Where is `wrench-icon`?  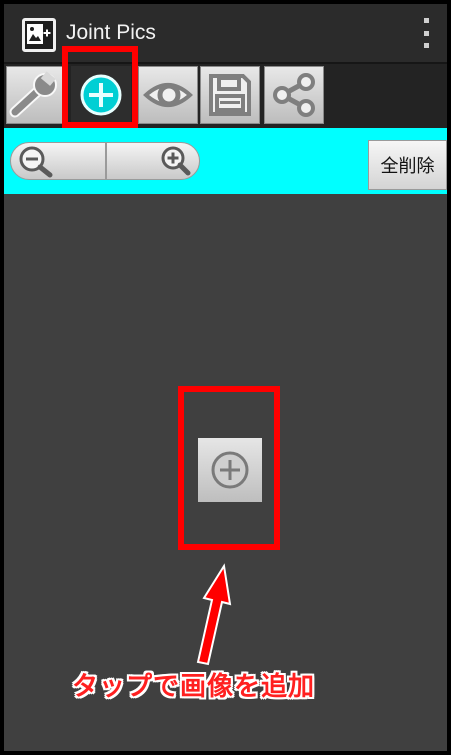
wrench-icon is located at coordinates (33, 94).